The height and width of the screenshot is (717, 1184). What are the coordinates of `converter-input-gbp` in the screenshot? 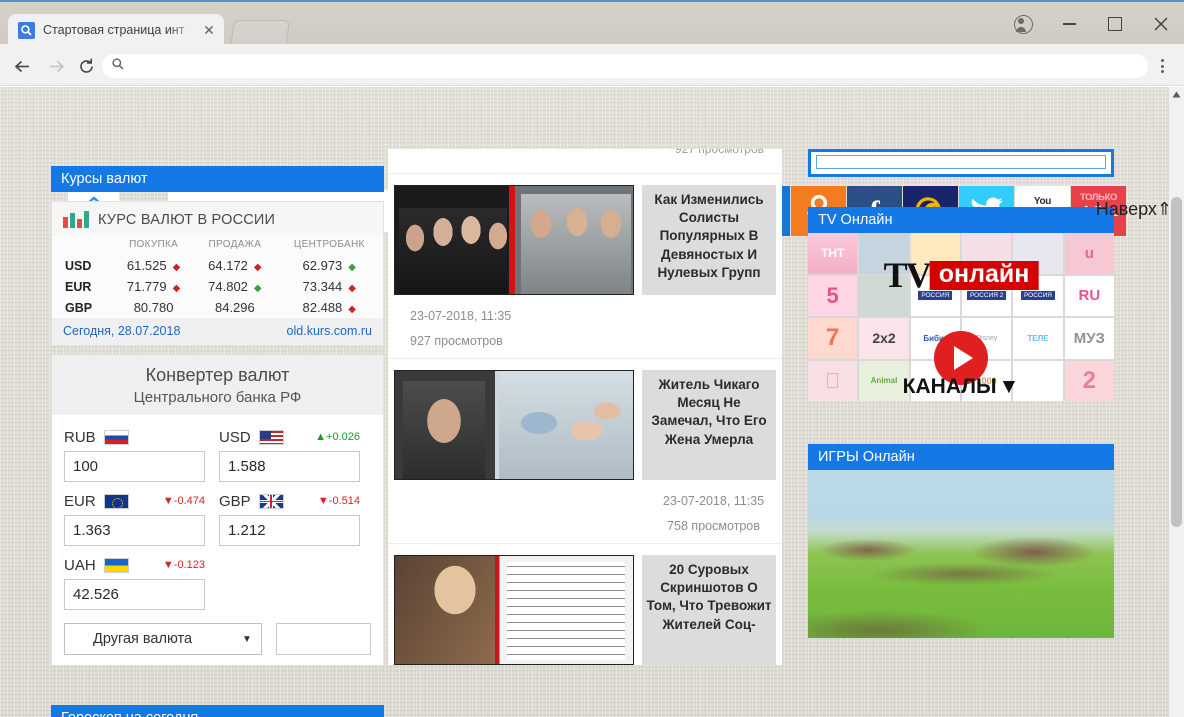 It's located at (289, 530).